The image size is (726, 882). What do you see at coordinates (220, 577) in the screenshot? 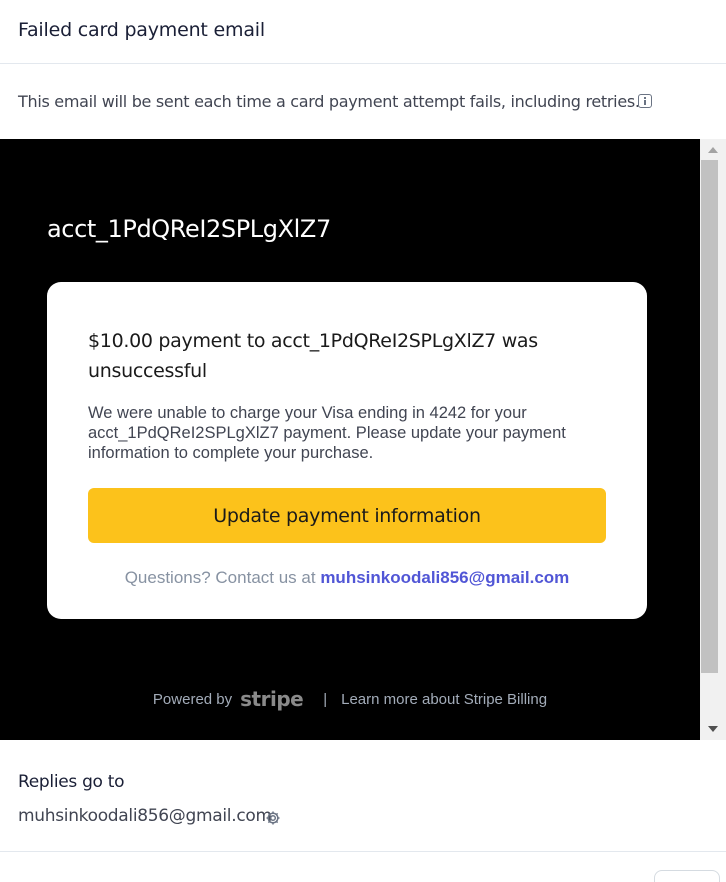
I see `questions-text: Questions? Contact us at` at bounding box center [220, 577].